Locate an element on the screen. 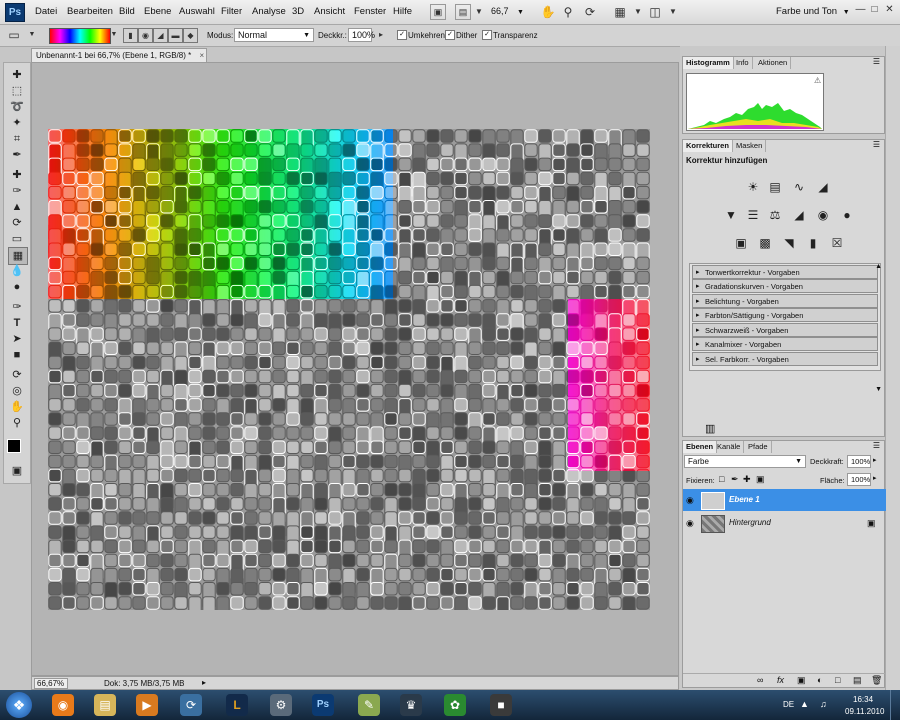 The height and width of the screenshot is (720, 900). exposure-icon: ◢ is located at coordinates (823, 187).